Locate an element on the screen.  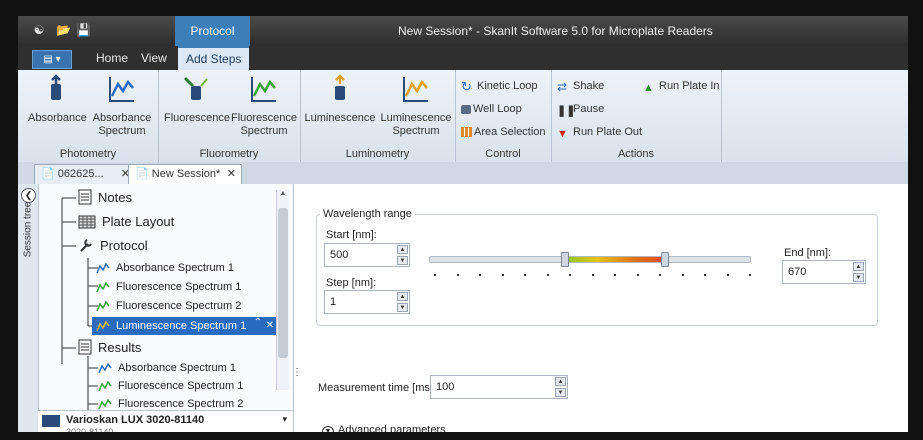
session-tree-scrollbar: ▲ is located at coordinates (282, 290).